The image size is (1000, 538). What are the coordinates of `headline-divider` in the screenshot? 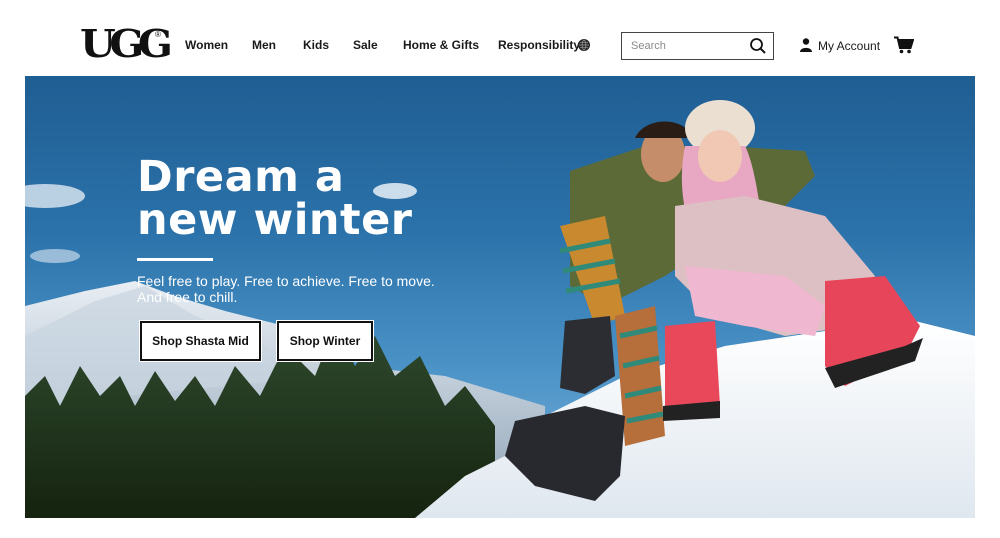 It's located at (175, 259).